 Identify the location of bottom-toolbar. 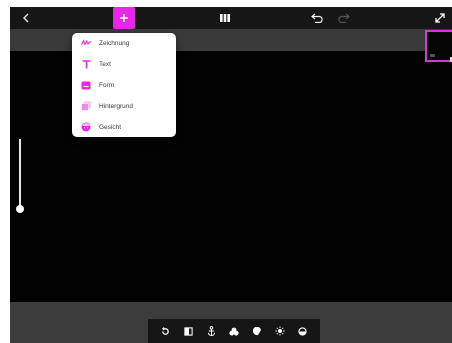
(231, 322).